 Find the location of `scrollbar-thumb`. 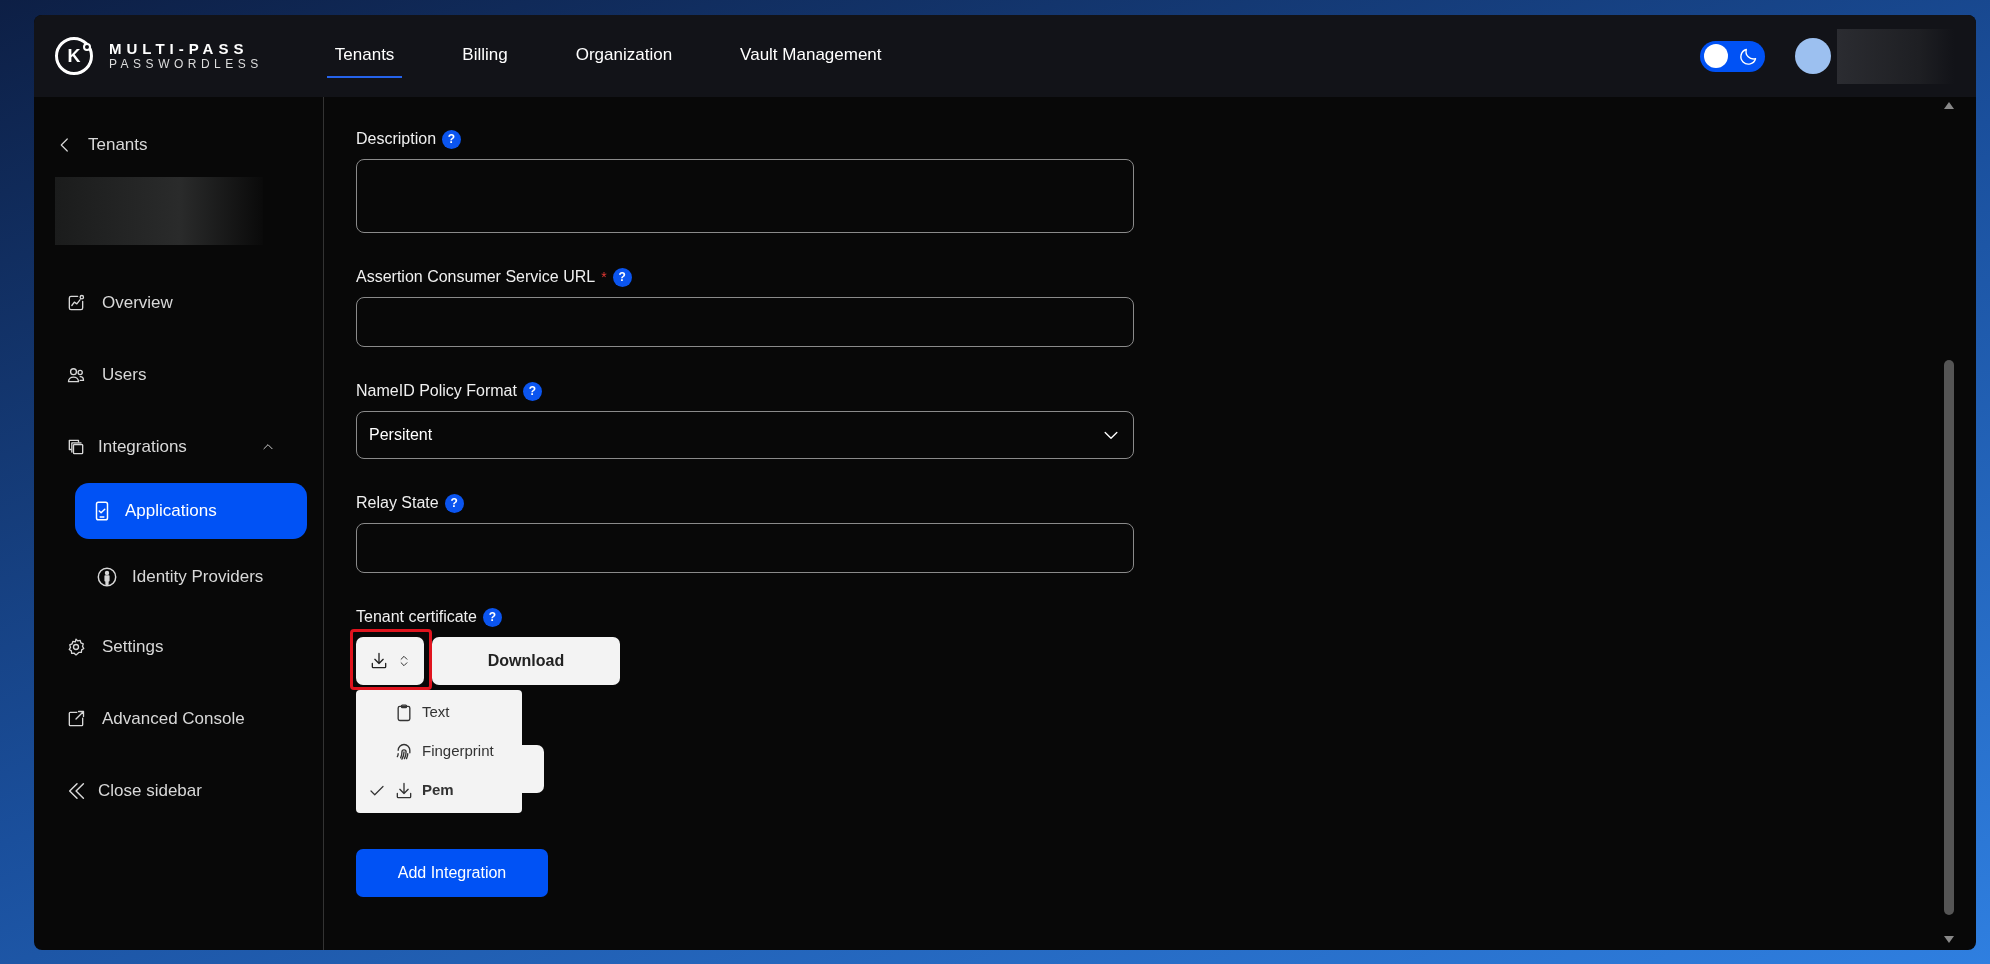

scrollbar-thumb is located at coordinates (1949, 637).